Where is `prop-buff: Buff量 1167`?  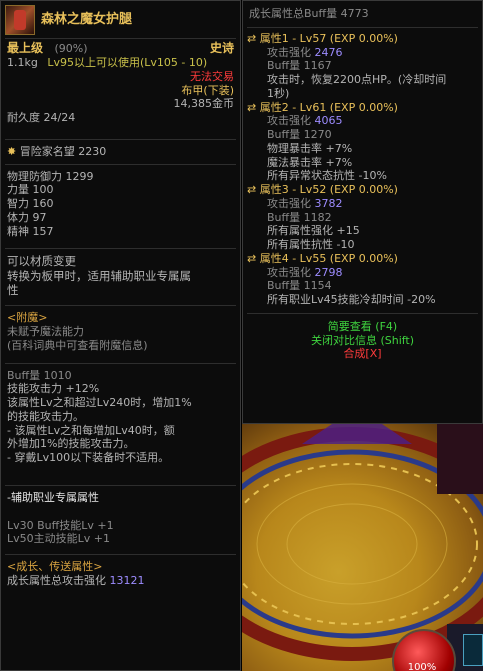 prop-buff: Buff量 1167 is located at coordinates (299, 66).